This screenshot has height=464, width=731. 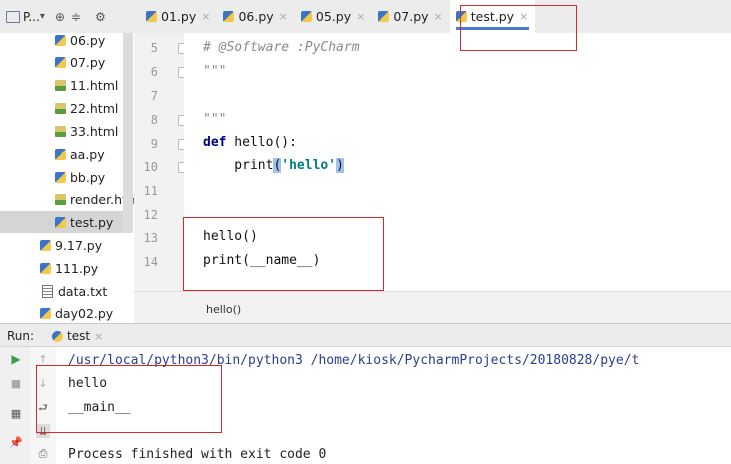 I want to click on tab-label: 01.py, so click(x=179, y=16).